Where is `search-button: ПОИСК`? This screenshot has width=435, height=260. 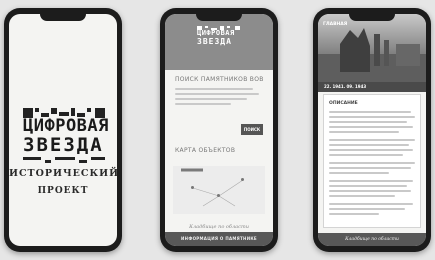 search-button: ПОИСК is located at coordinates (252, 129).